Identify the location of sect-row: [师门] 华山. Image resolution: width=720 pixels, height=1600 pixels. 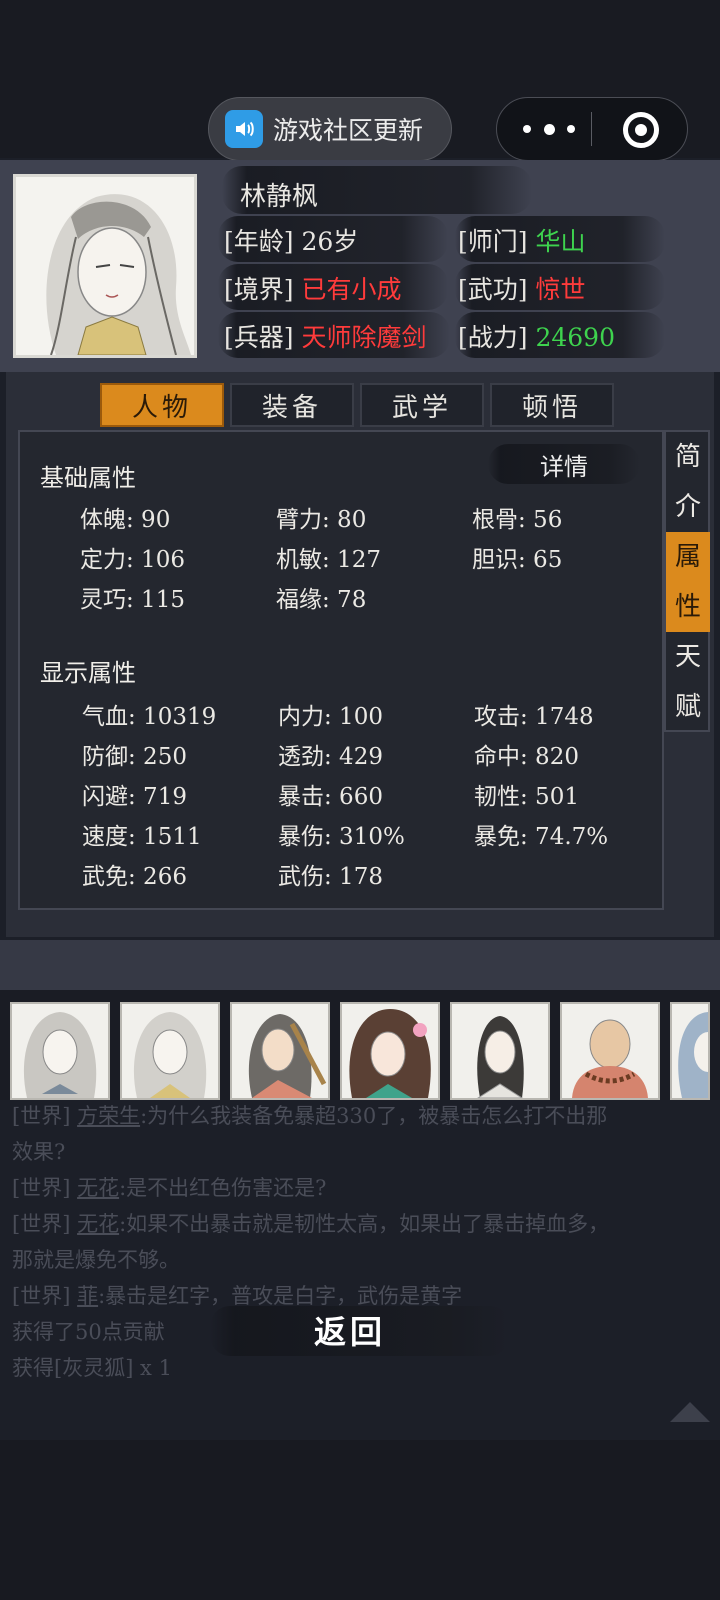
(521, 240).